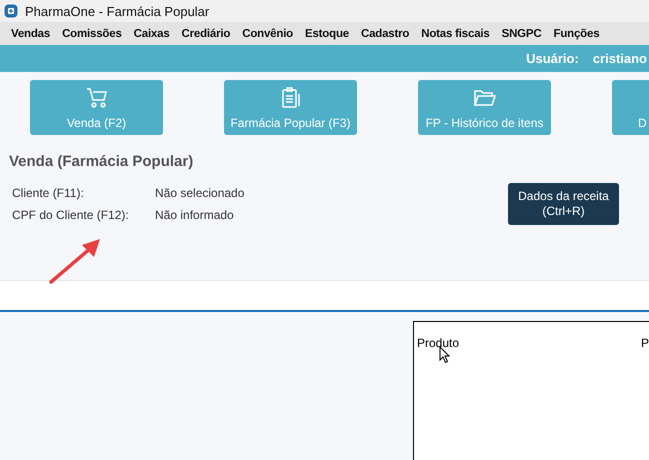  I want to click on menu-item: Crediário, so click(206, 34).